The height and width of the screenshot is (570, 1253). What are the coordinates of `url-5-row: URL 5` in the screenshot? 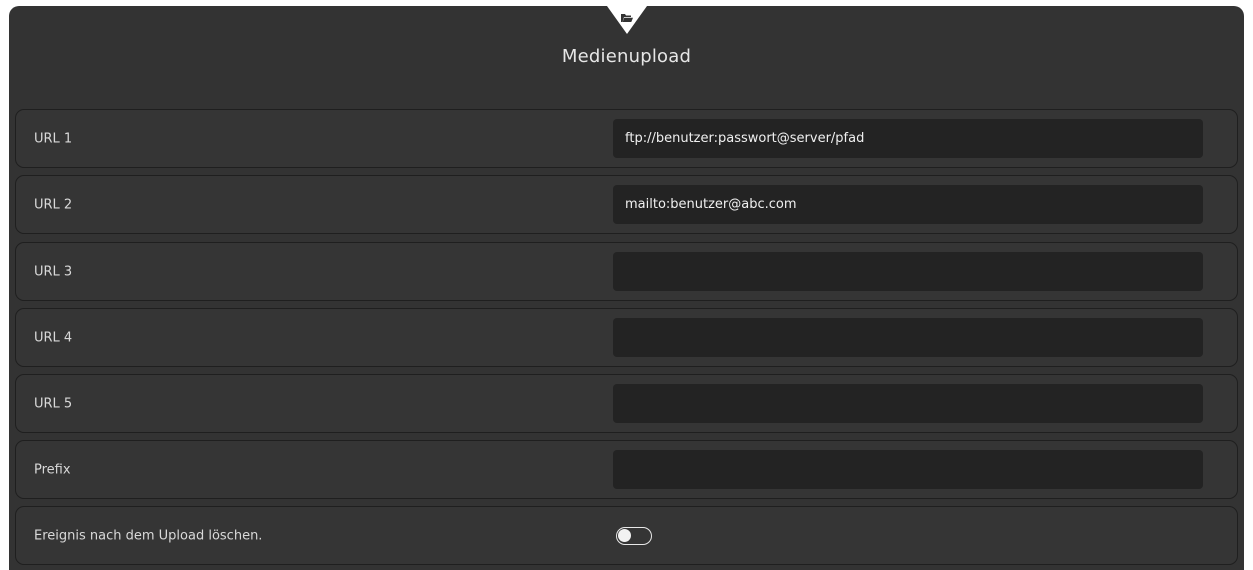 It's located at (626, 403).